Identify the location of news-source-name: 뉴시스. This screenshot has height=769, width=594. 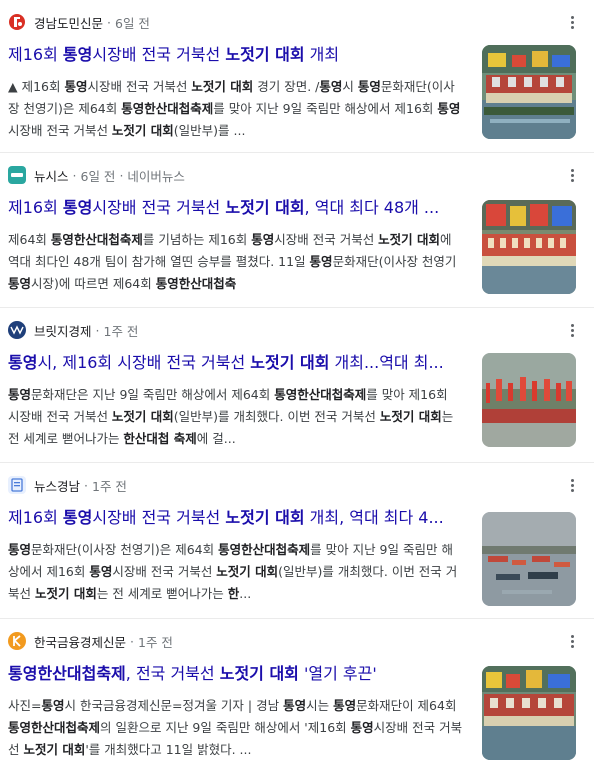
(51, 176).